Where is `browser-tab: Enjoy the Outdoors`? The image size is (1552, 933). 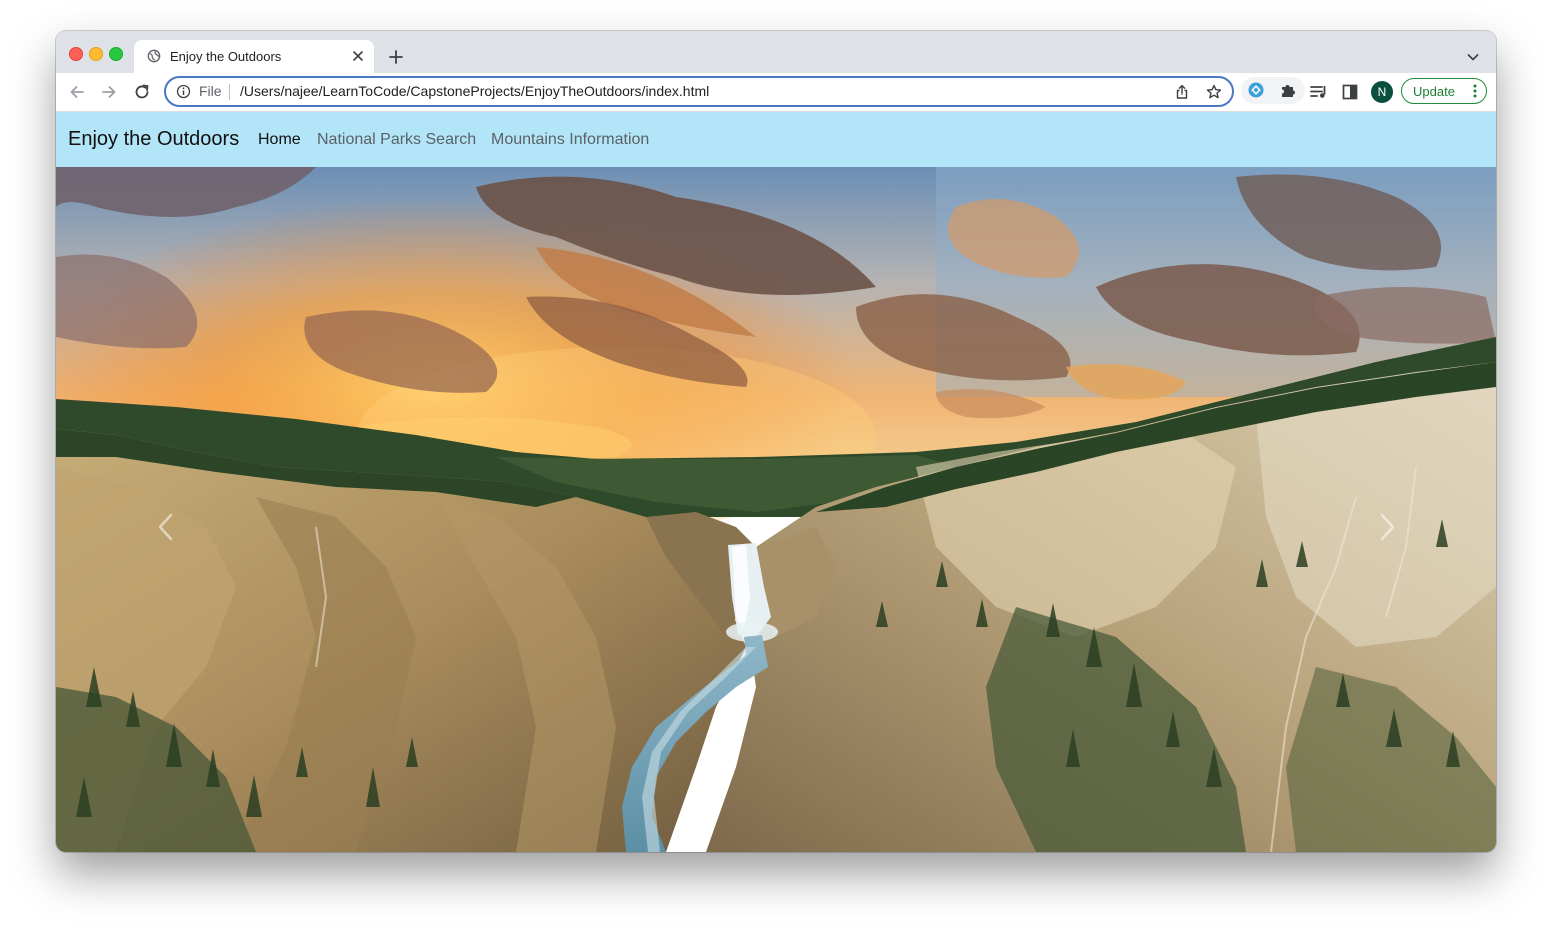
browser-tab: Enjoy the Outdoors is located at coordinates (254, 56).